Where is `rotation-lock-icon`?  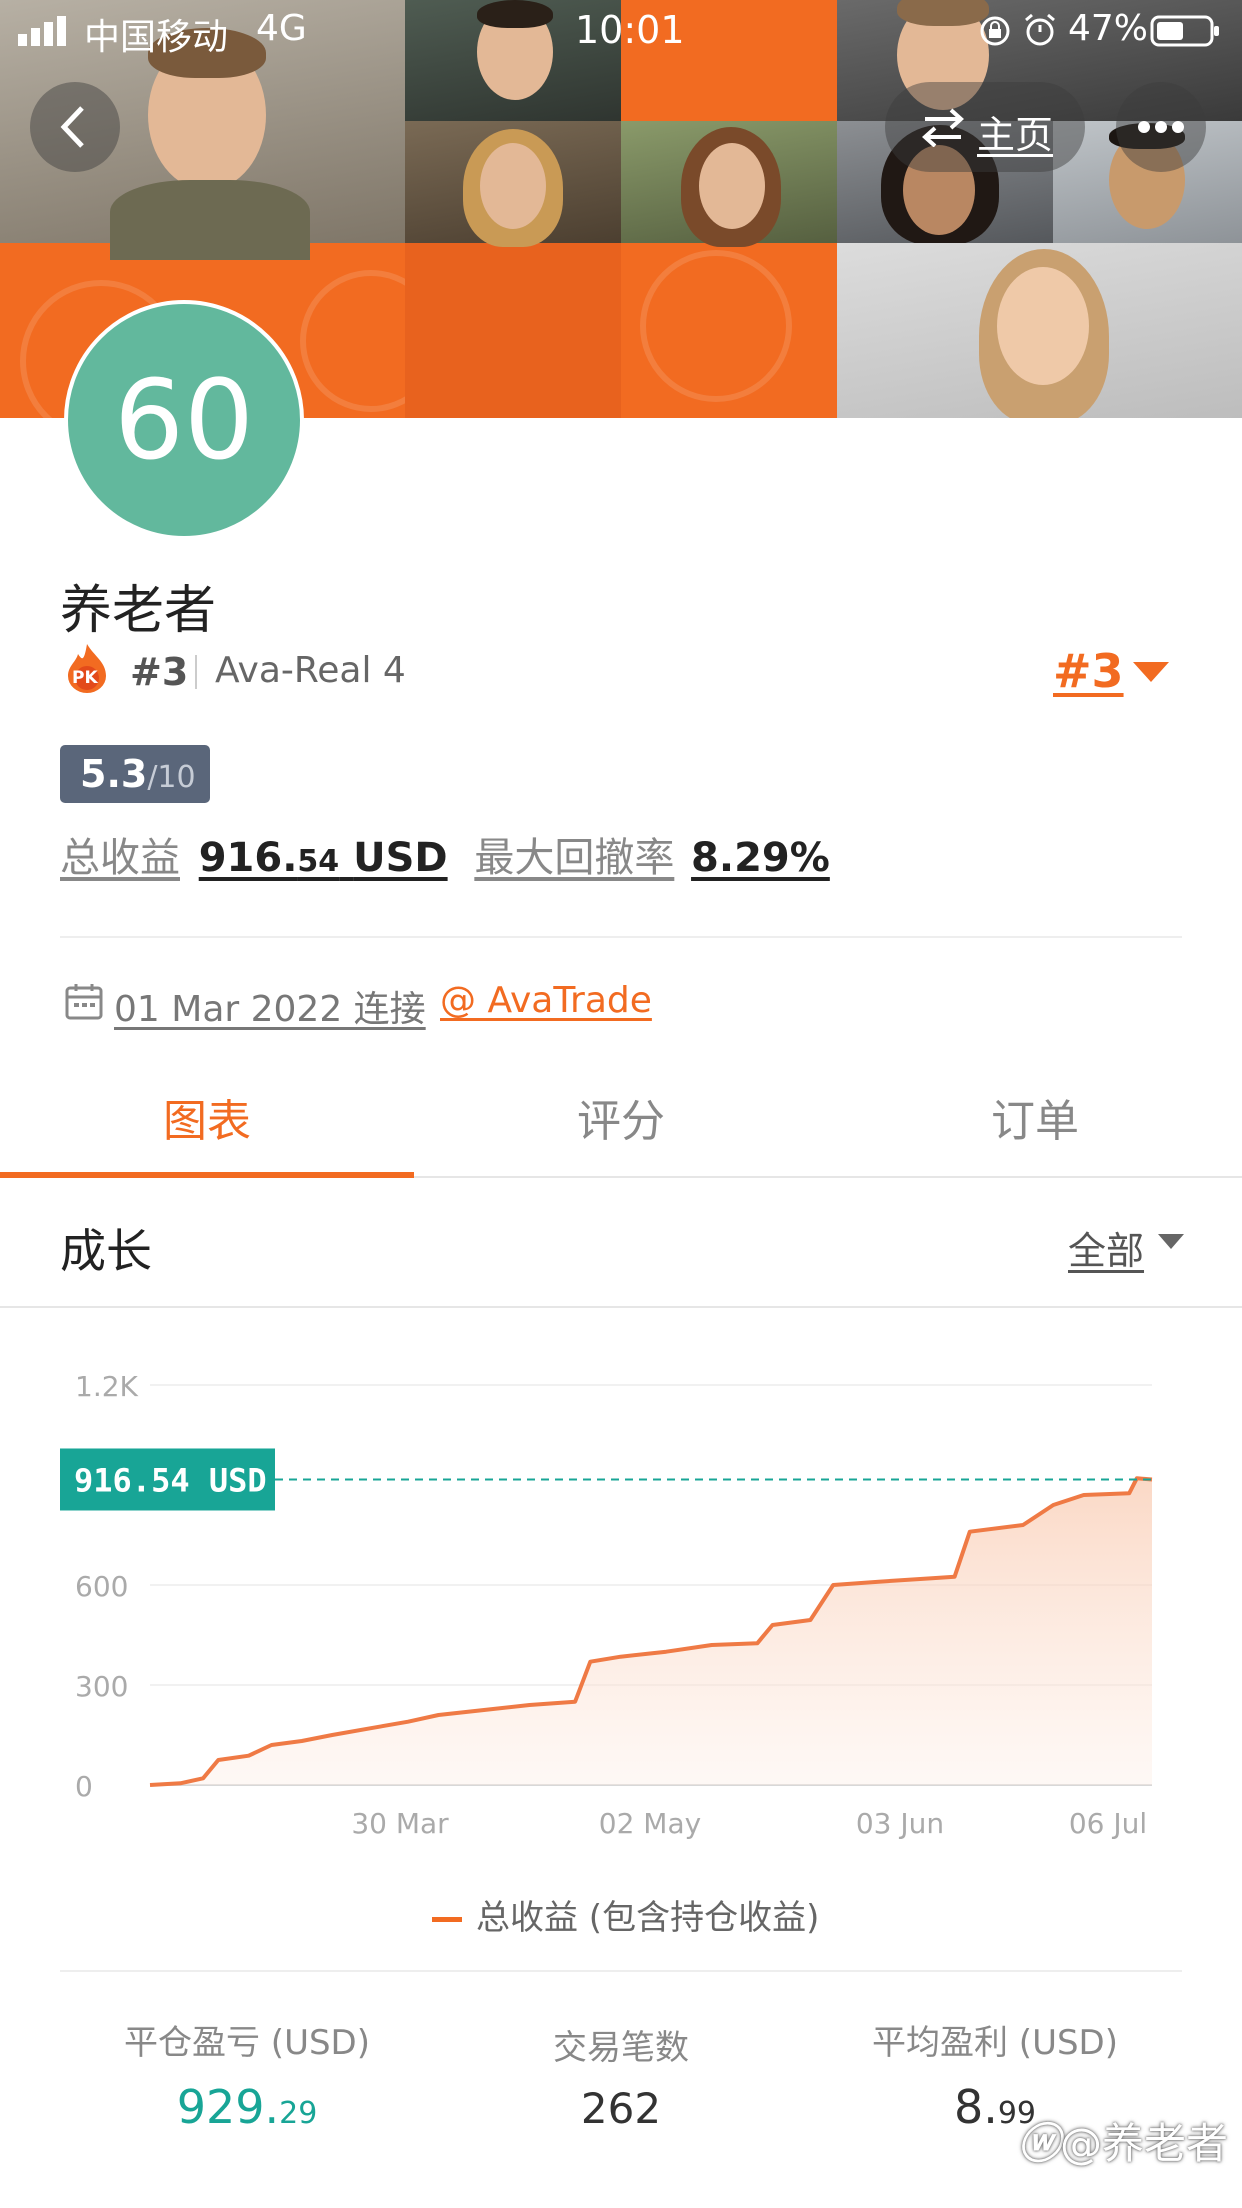
rotation-lock-icon is located at coordinates (995, 33).